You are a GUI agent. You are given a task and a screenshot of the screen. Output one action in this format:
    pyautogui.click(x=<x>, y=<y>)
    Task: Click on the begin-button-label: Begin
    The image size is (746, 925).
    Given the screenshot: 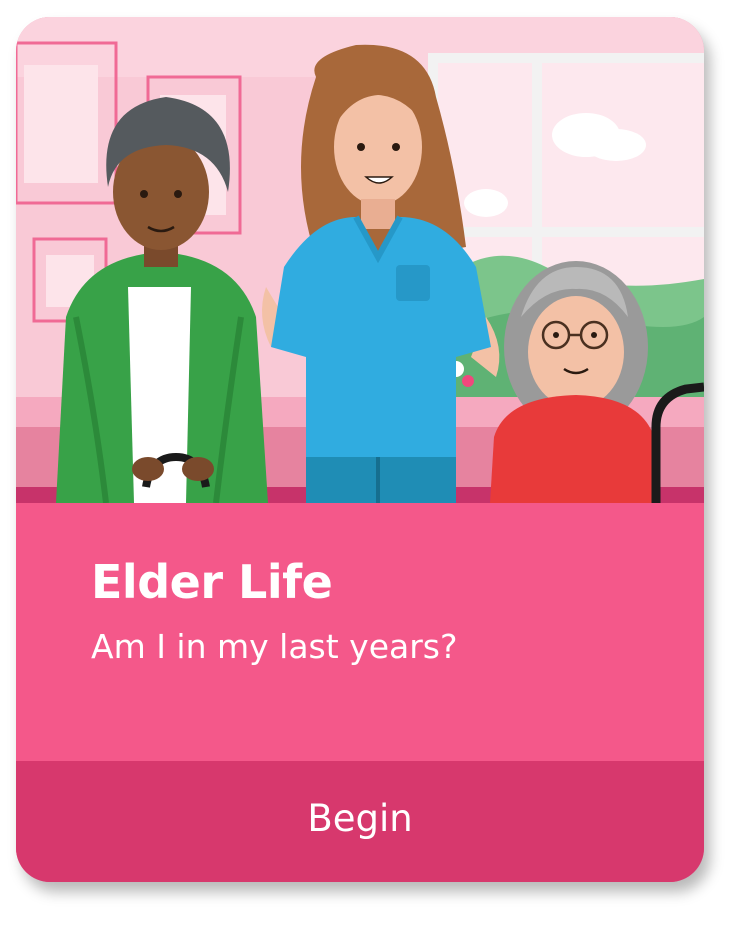 What is the action you would take?
    pyautogui.click(x=360, y=818)
    